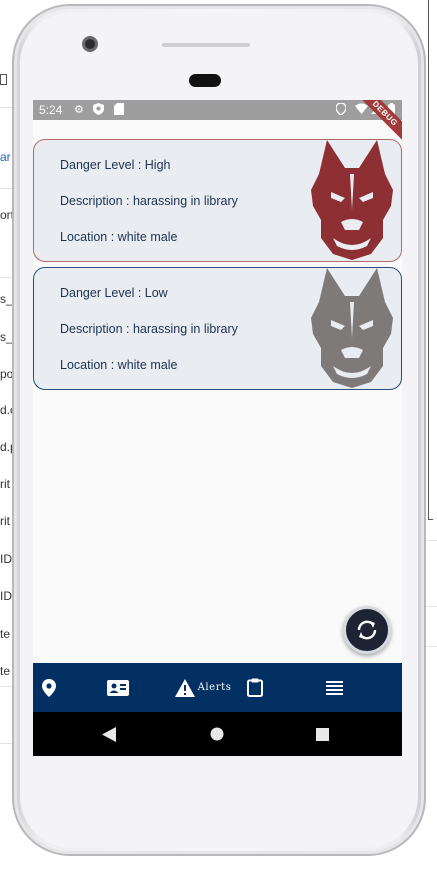 This screenshot has height=869, width=437. What do you see at coordinates (184, 687) in the screenshot?
I see `warning-icon` at bounding box center [184, 687].